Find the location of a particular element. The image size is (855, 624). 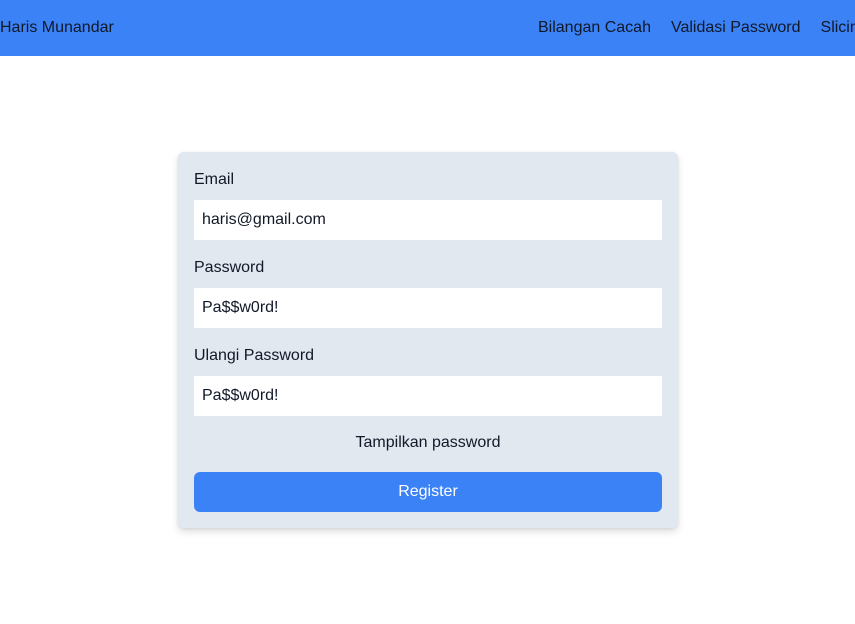

nav-link-bilangan-cacah: Bilangan Cacah is located at coordinates (594, 28).